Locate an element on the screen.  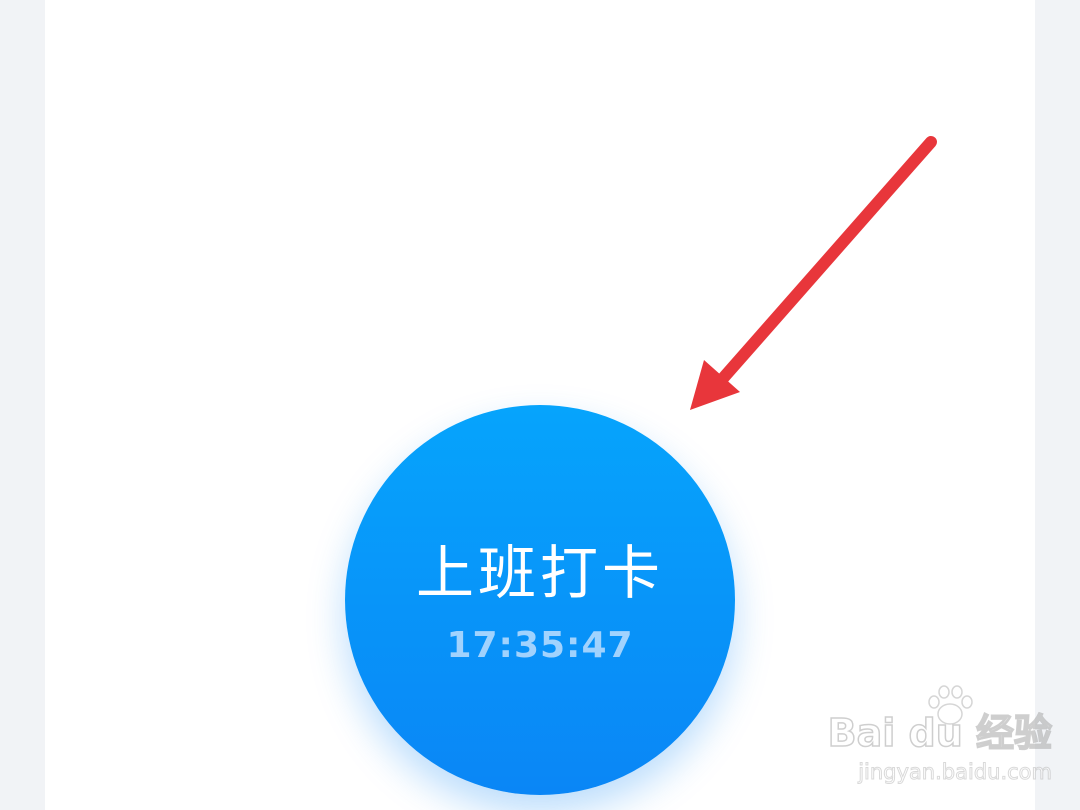
watermark-brand: Bai du 经验 is located at coordinates (940, 733).